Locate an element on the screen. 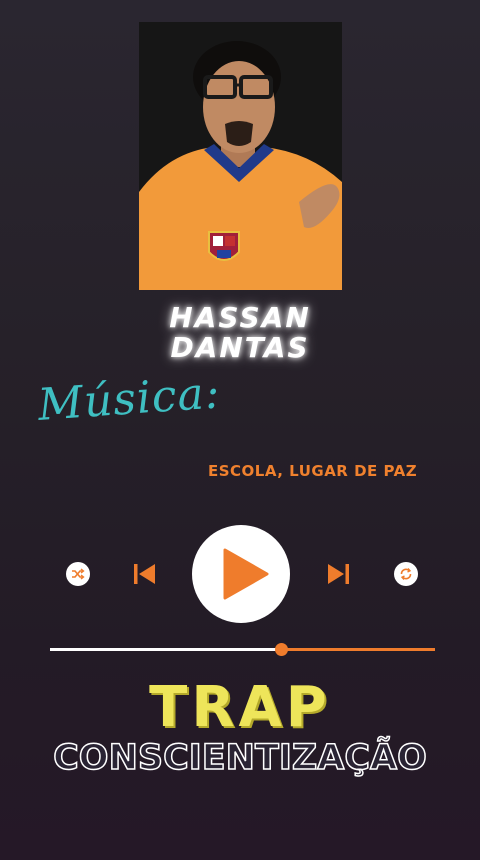 The image size is (480, 860). repeat-button is located at coordinates (406, 574).